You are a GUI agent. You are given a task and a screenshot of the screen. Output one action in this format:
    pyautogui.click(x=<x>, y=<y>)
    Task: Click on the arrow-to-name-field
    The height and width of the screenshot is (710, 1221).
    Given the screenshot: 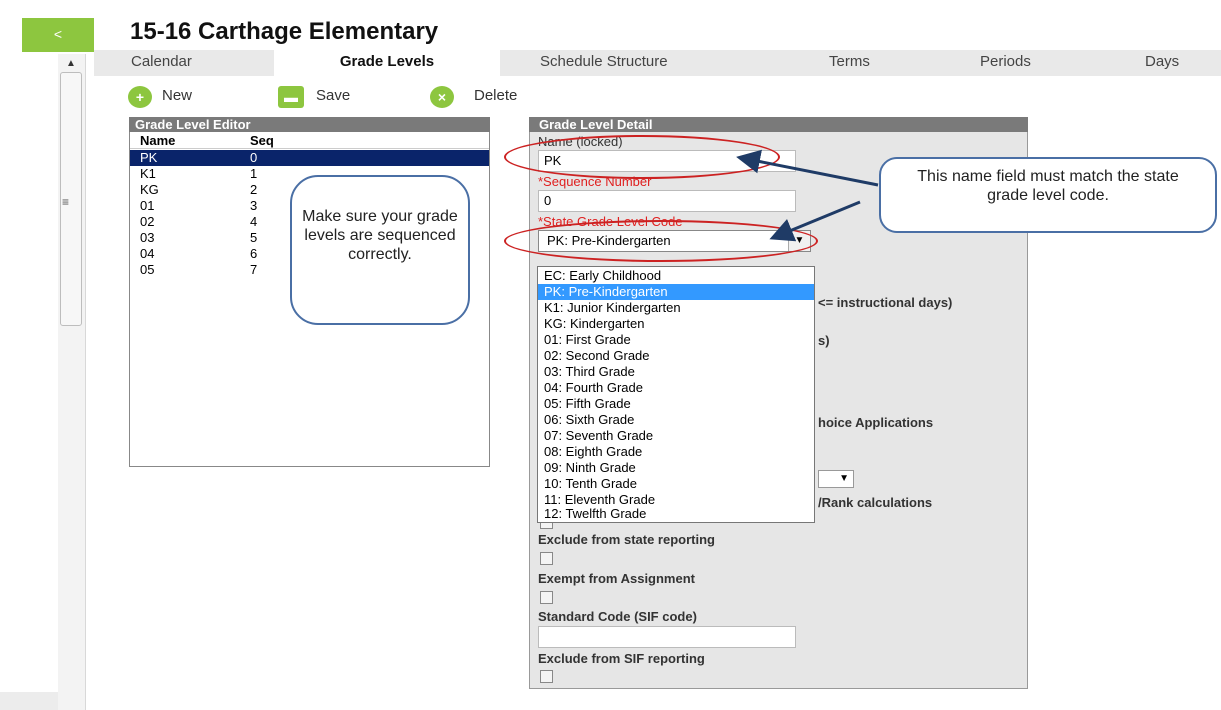 What is the action you would take?
    pyautogui.click(x=807, y=168)
    